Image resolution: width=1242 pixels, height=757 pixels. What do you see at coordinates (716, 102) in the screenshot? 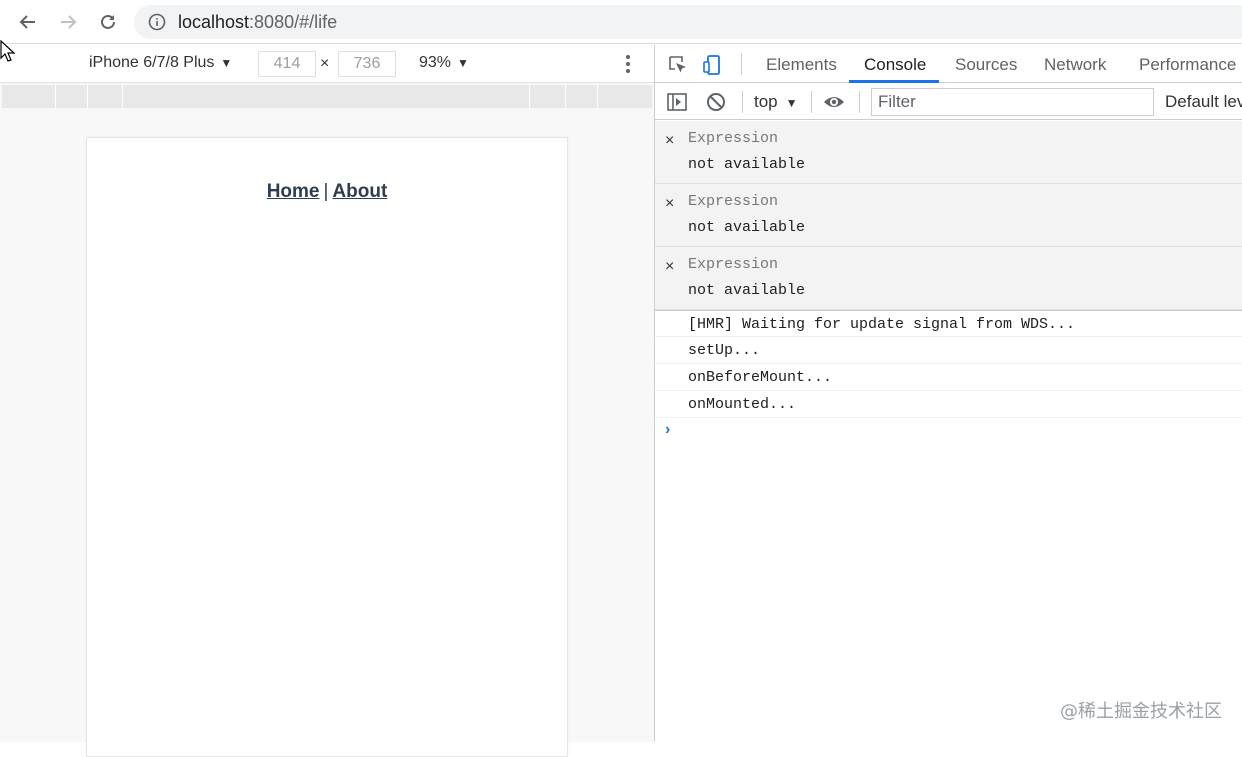
I see `clear-console-icon` at bounding box center [716, 102].